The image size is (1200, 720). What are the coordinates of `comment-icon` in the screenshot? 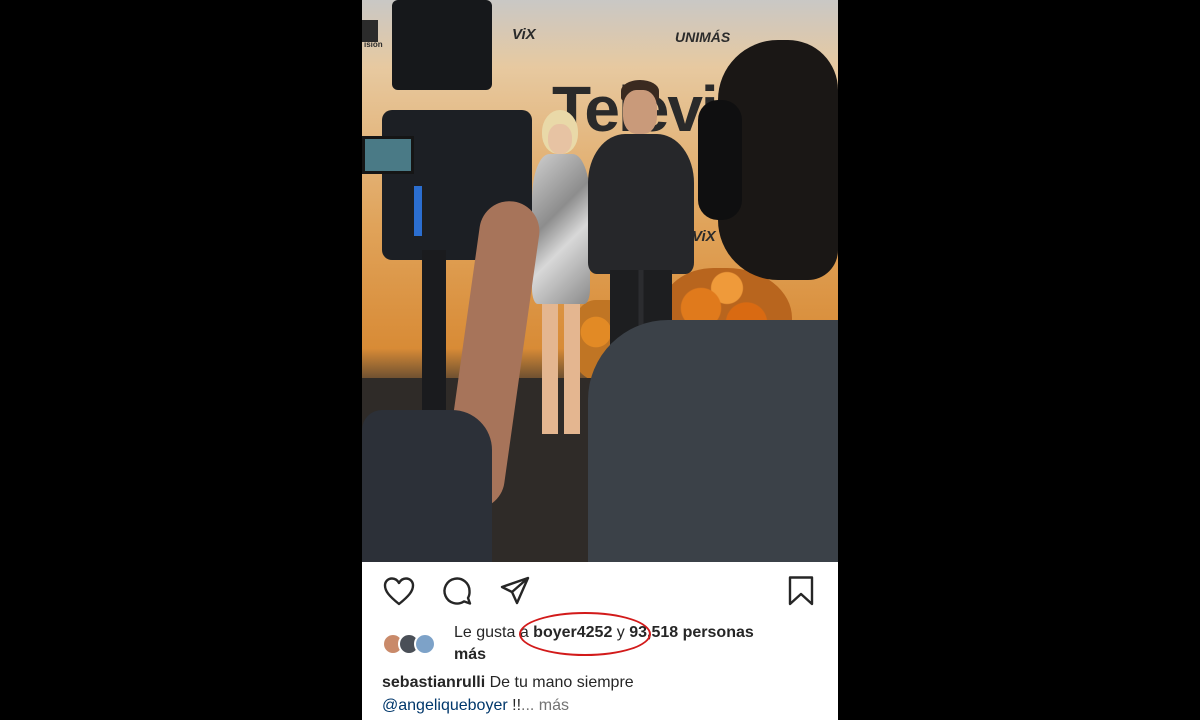 It's located at (457, 591).